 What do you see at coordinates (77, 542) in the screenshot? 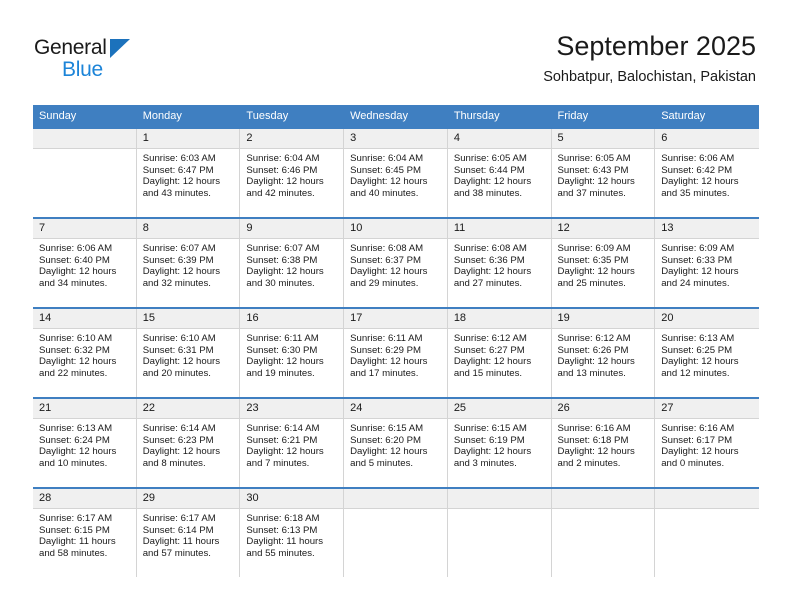
I see `daylight-duration-line1: Daylight: 11 hours` at bounding box center [77, 542].